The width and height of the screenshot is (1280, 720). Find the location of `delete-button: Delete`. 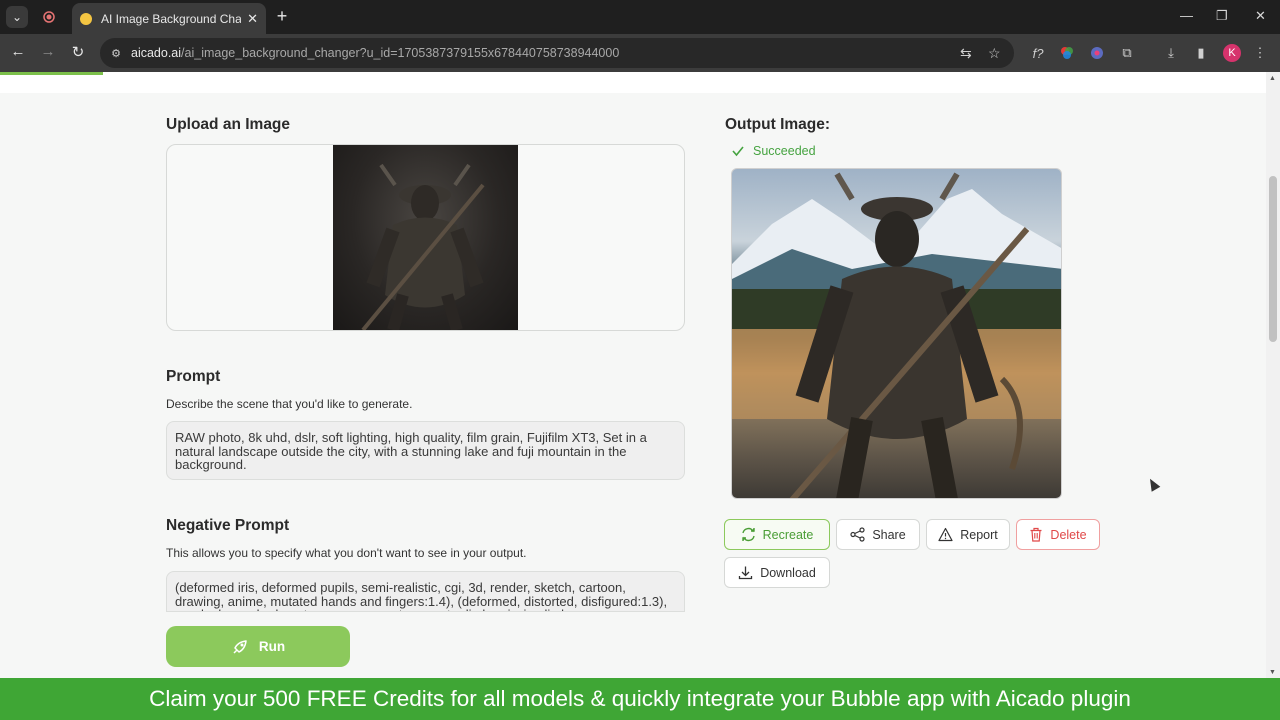

delete-button: Delete is located at coordinates (1058, 534).